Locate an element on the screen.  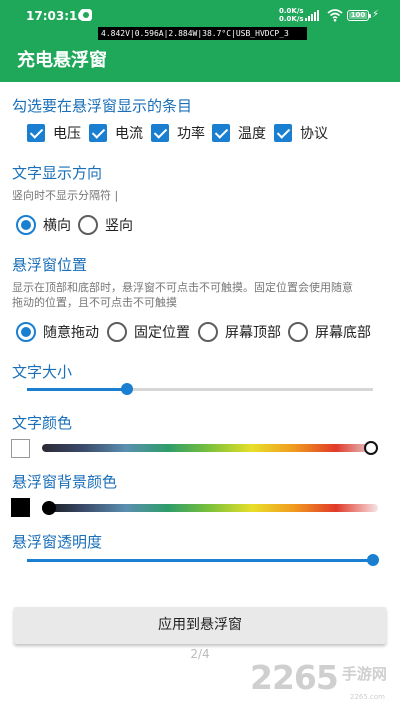
radio-label: 屏幕顶部 is located at coordinates (253, 333).